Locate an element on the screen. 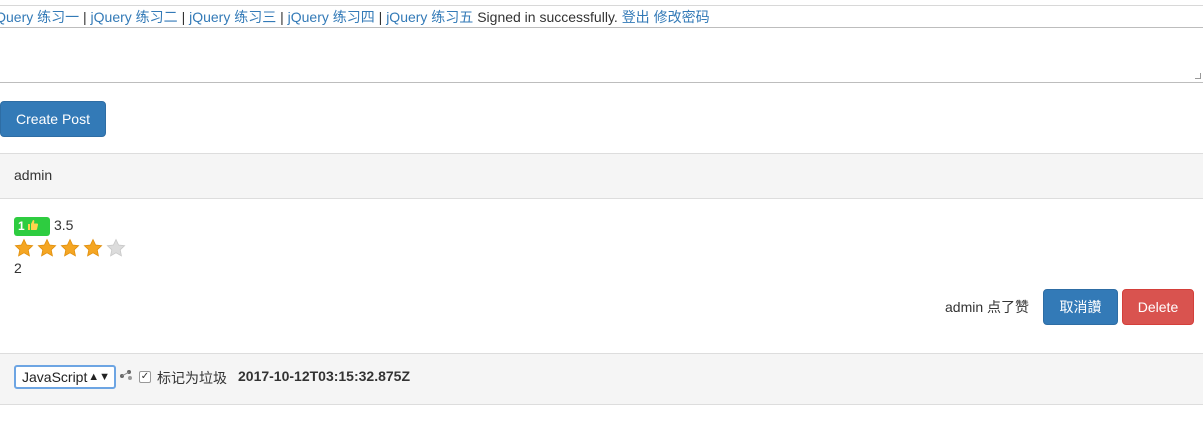 This screenshot has width=1203, height=422. sign-in-status: Signed in successfully. is located at coordinates (547, 17).